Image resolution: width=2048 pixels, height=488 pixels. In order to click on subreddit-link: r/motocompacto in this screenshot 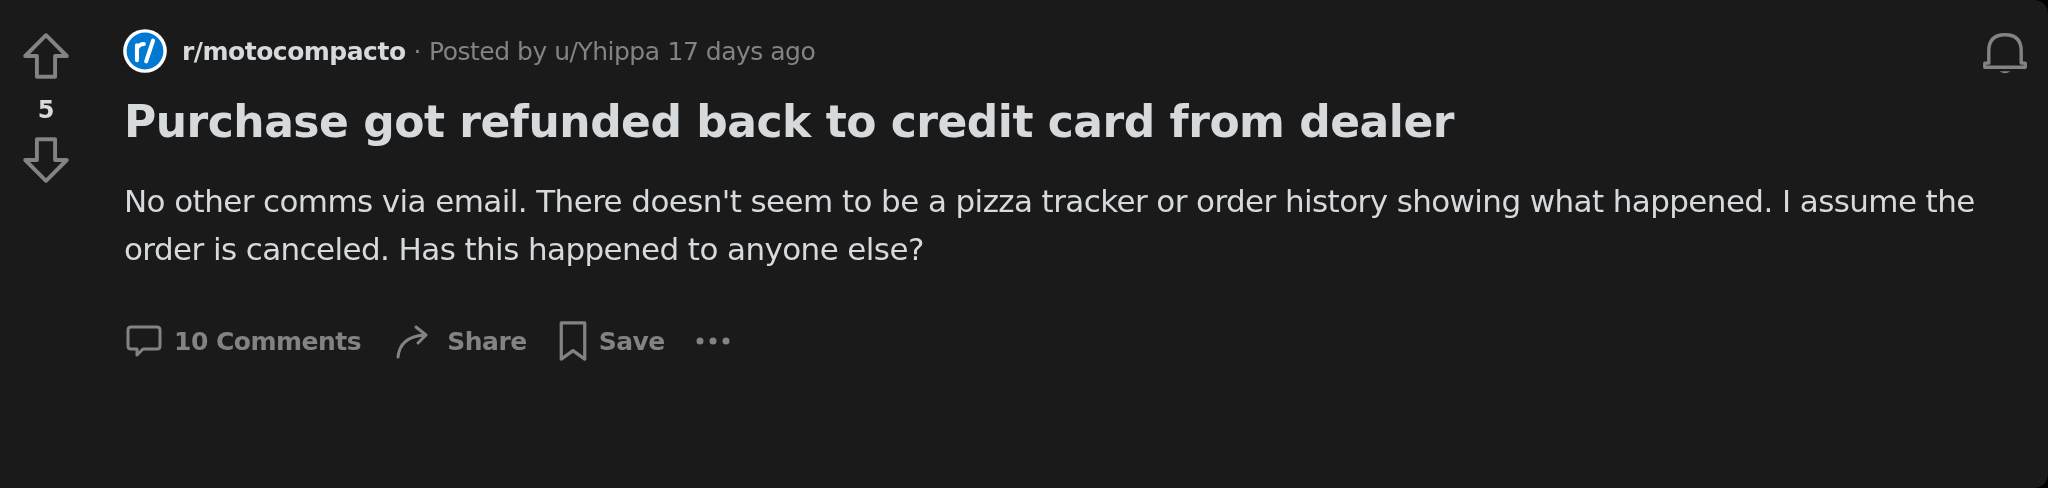, I will do `click(294, 51)`.